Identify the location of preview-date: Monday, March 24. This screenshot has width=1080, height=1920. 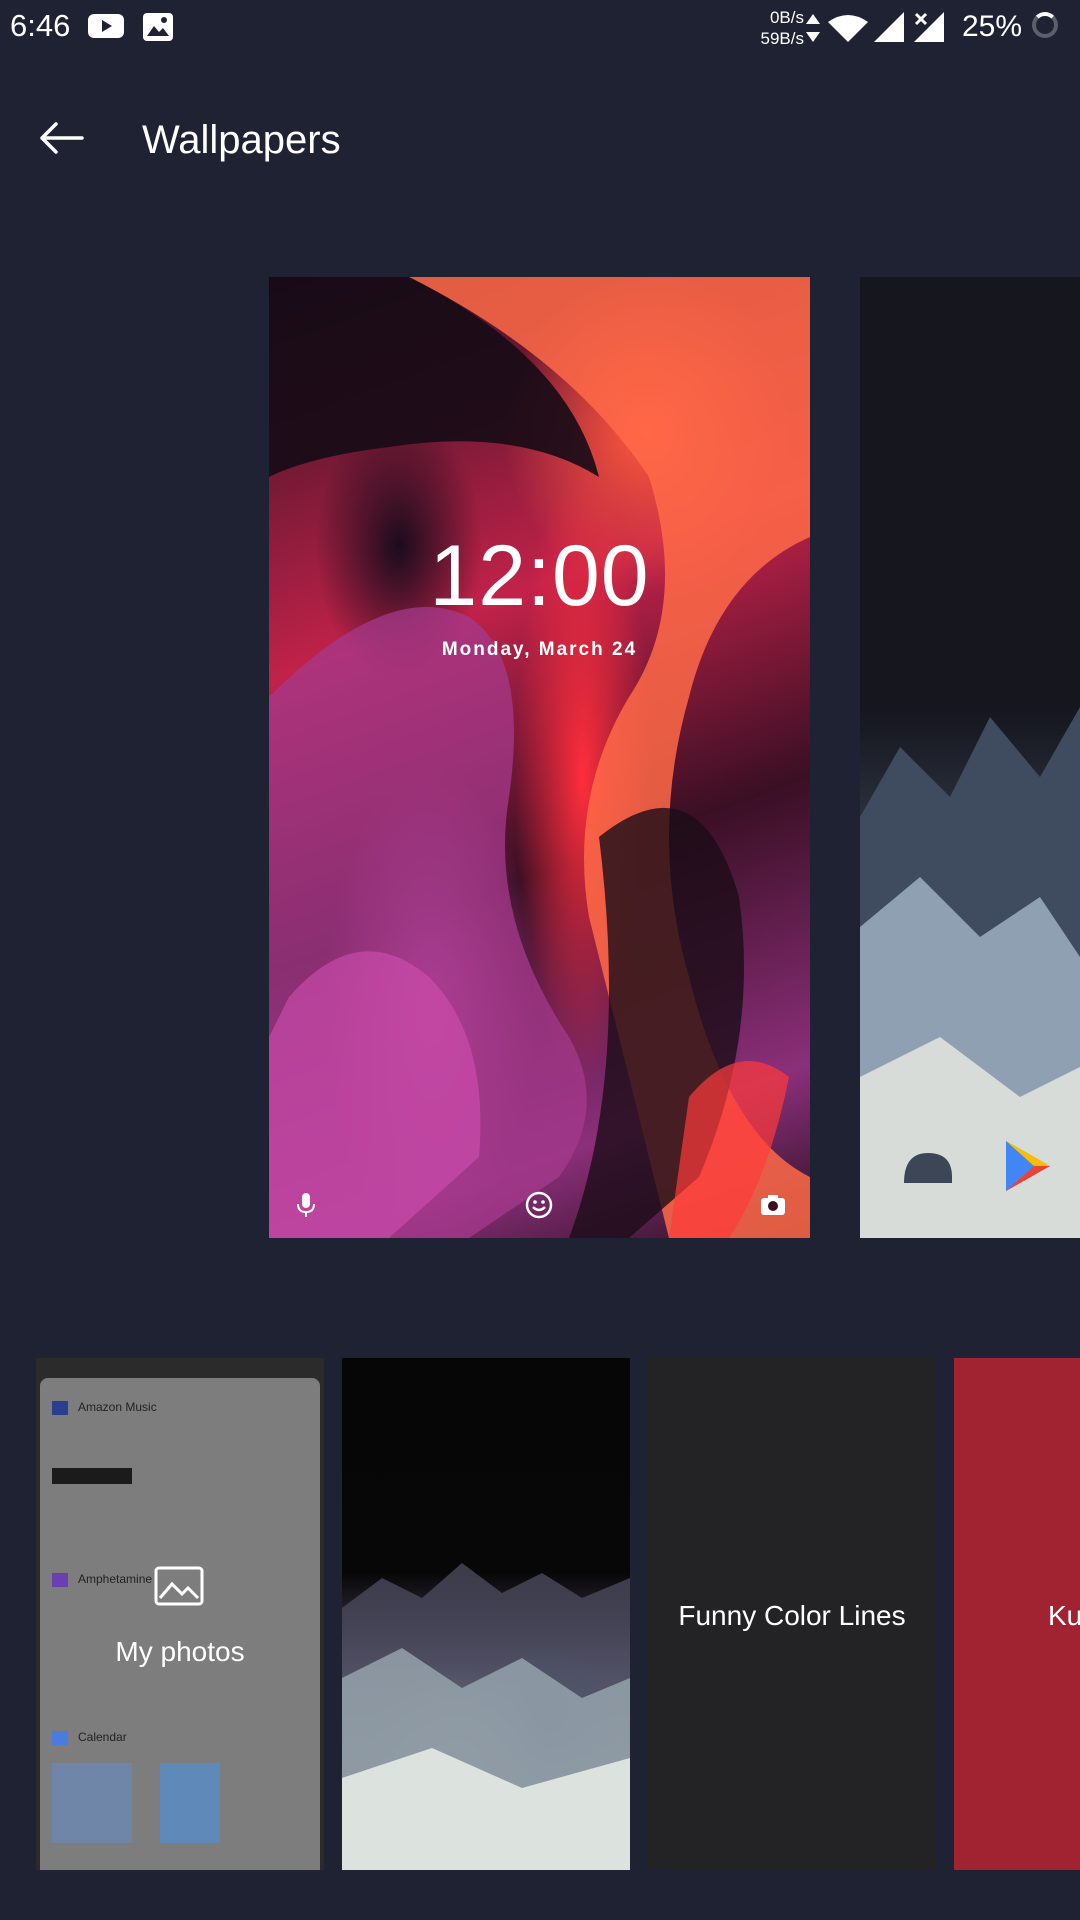
(539, 649).